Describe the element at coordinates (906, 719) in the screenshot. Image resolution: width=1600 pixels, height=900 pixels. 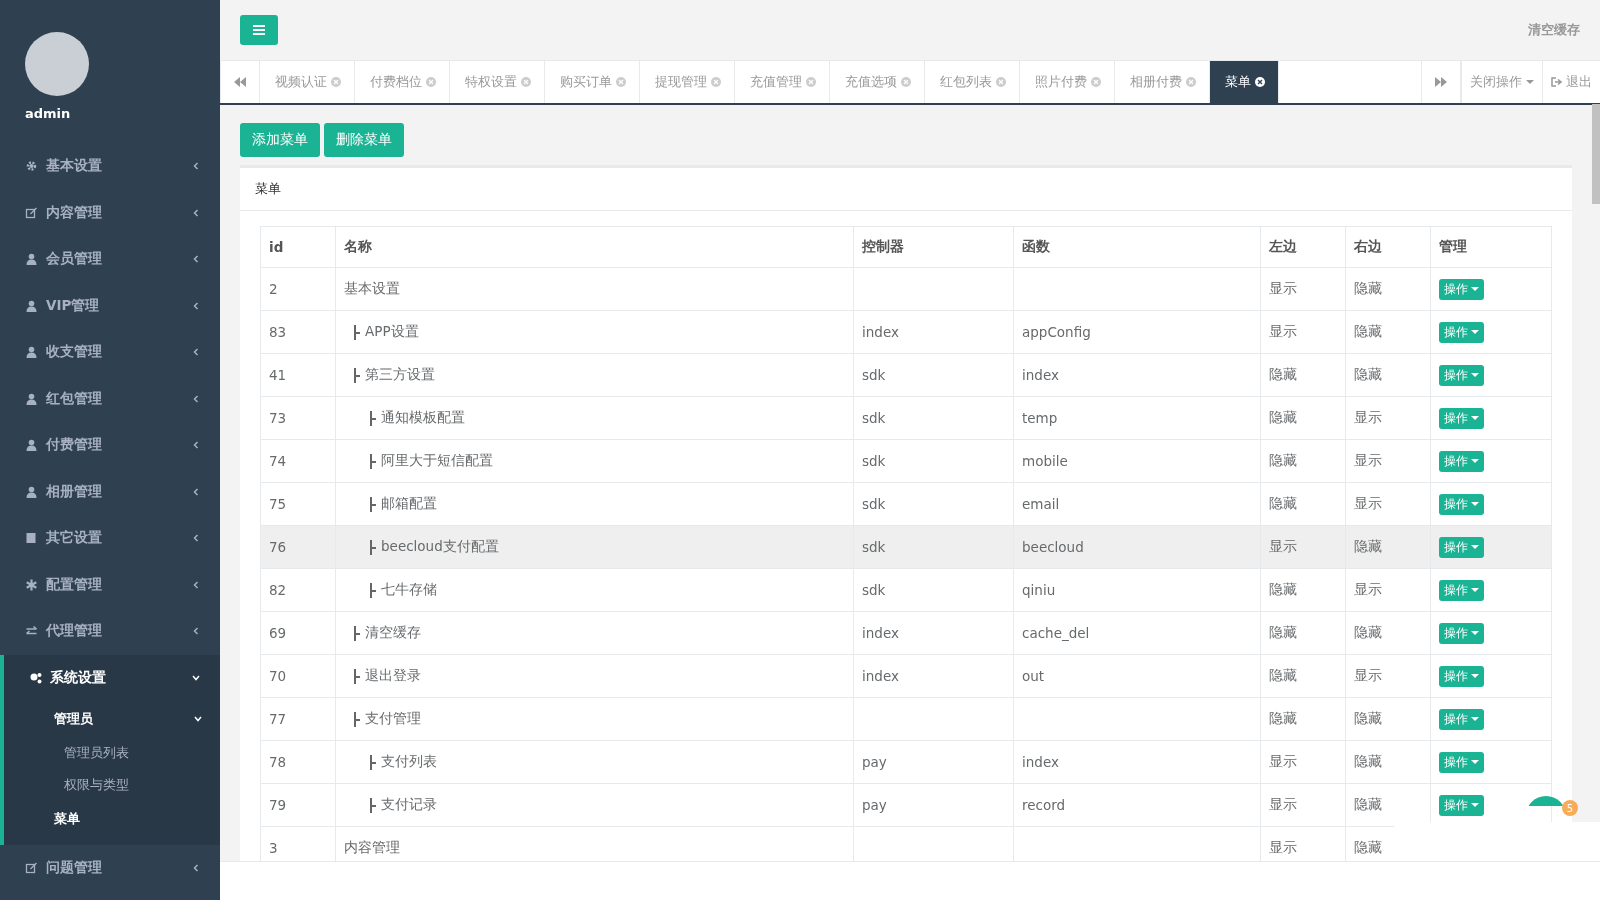
I see `table-row: 77 支付管理 隐藏 隐藏 操作` at that location.